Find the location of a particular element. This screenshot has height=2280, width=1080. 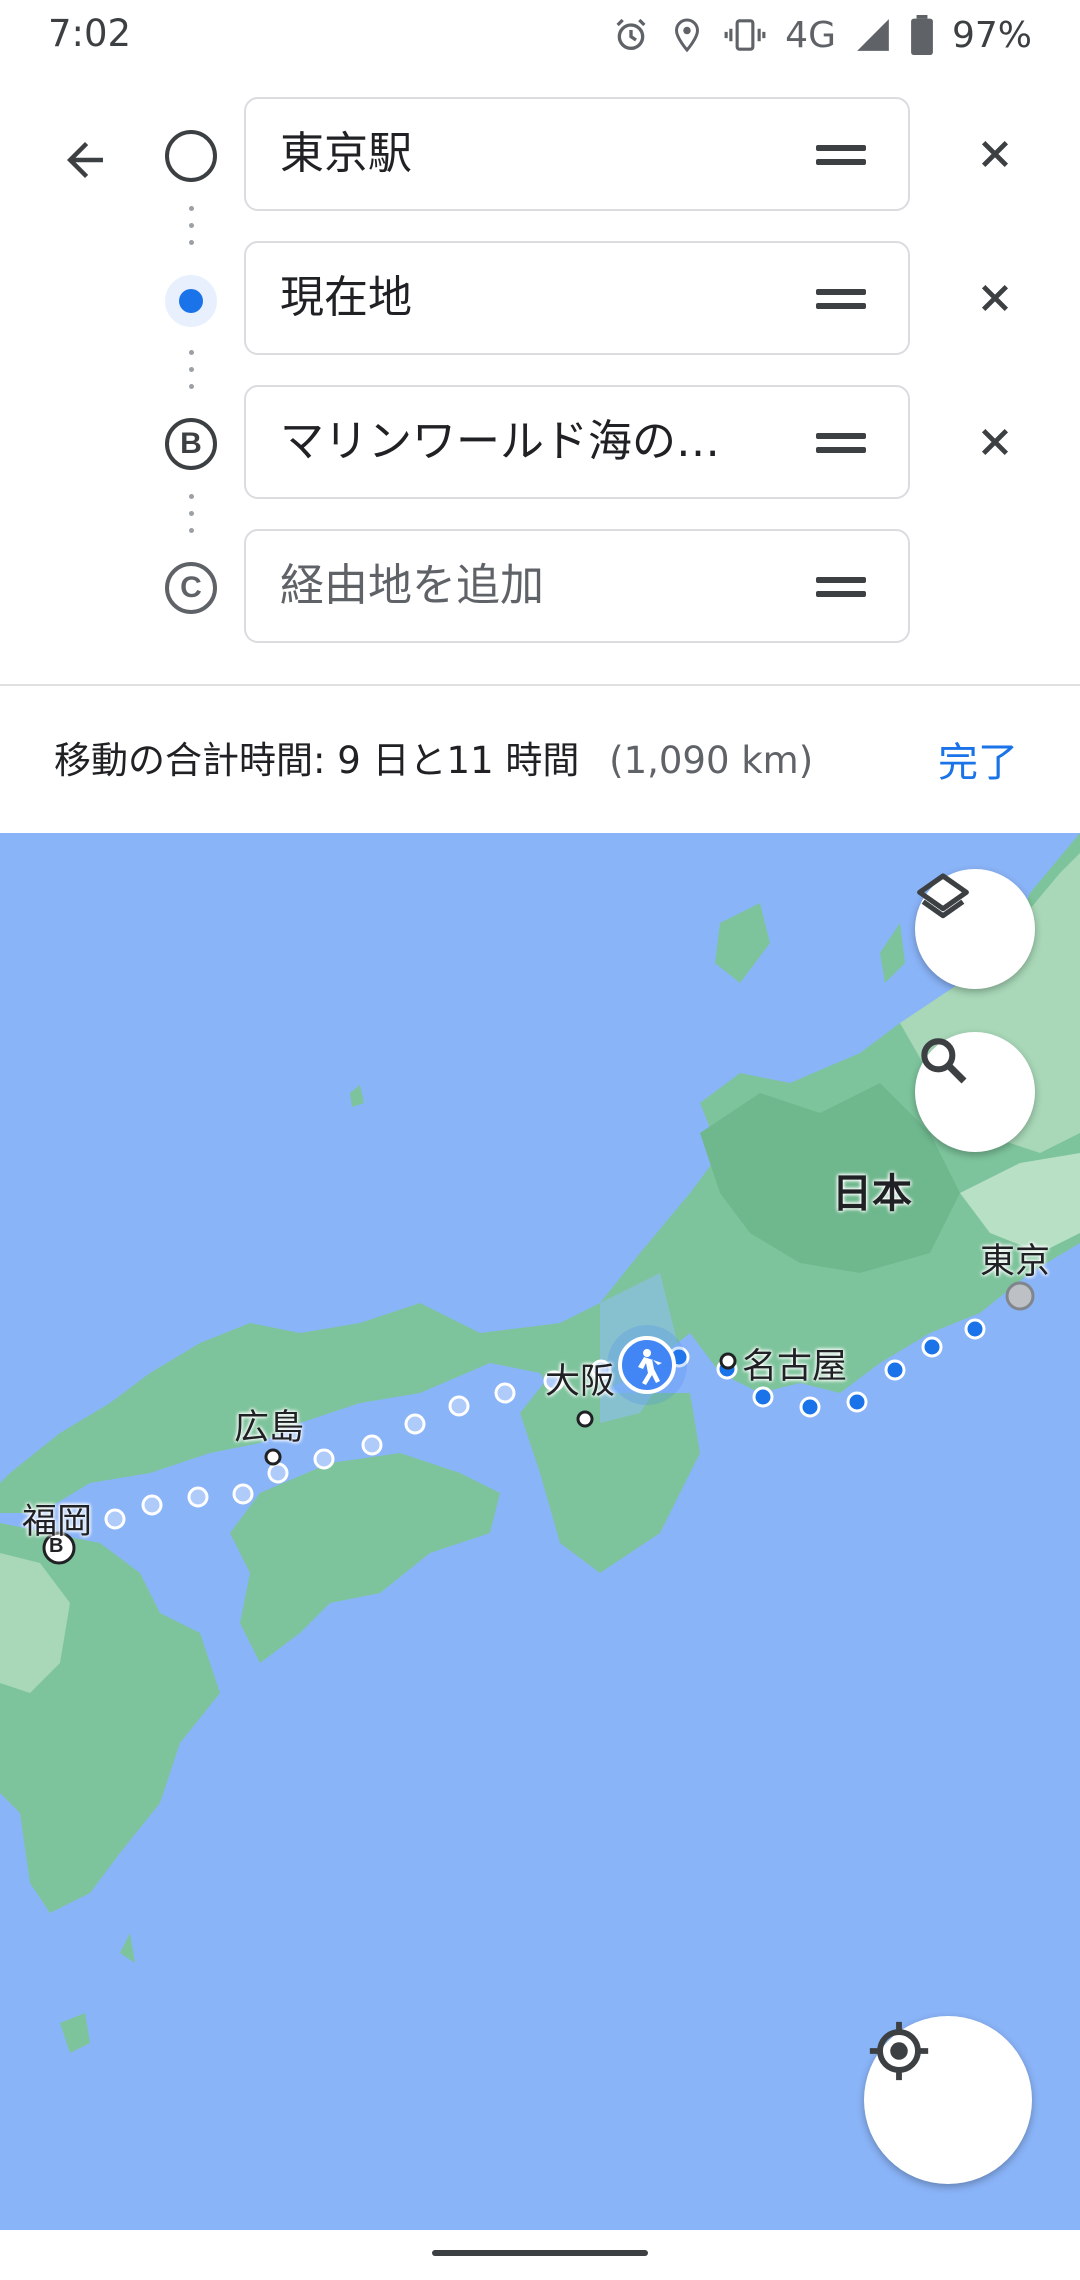

status-bar: 7:02 4G 97% is located at coordinates (540, 38).